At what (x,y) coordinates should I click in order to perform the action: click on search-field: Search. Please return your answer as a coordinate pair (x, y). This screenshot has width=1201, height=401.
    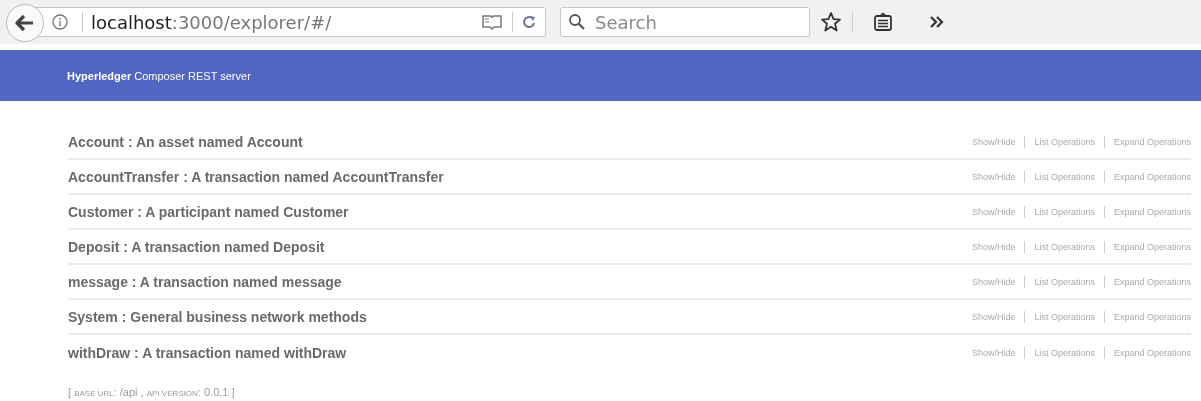
    Looking at the image, I should click on (685, 22).